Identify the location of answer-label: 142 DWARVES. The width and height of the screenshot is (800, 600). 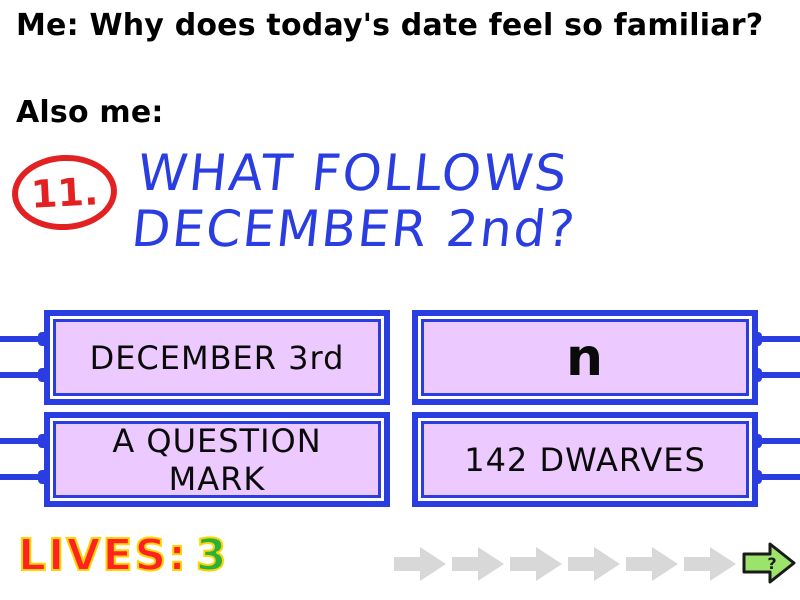
(585, 459).